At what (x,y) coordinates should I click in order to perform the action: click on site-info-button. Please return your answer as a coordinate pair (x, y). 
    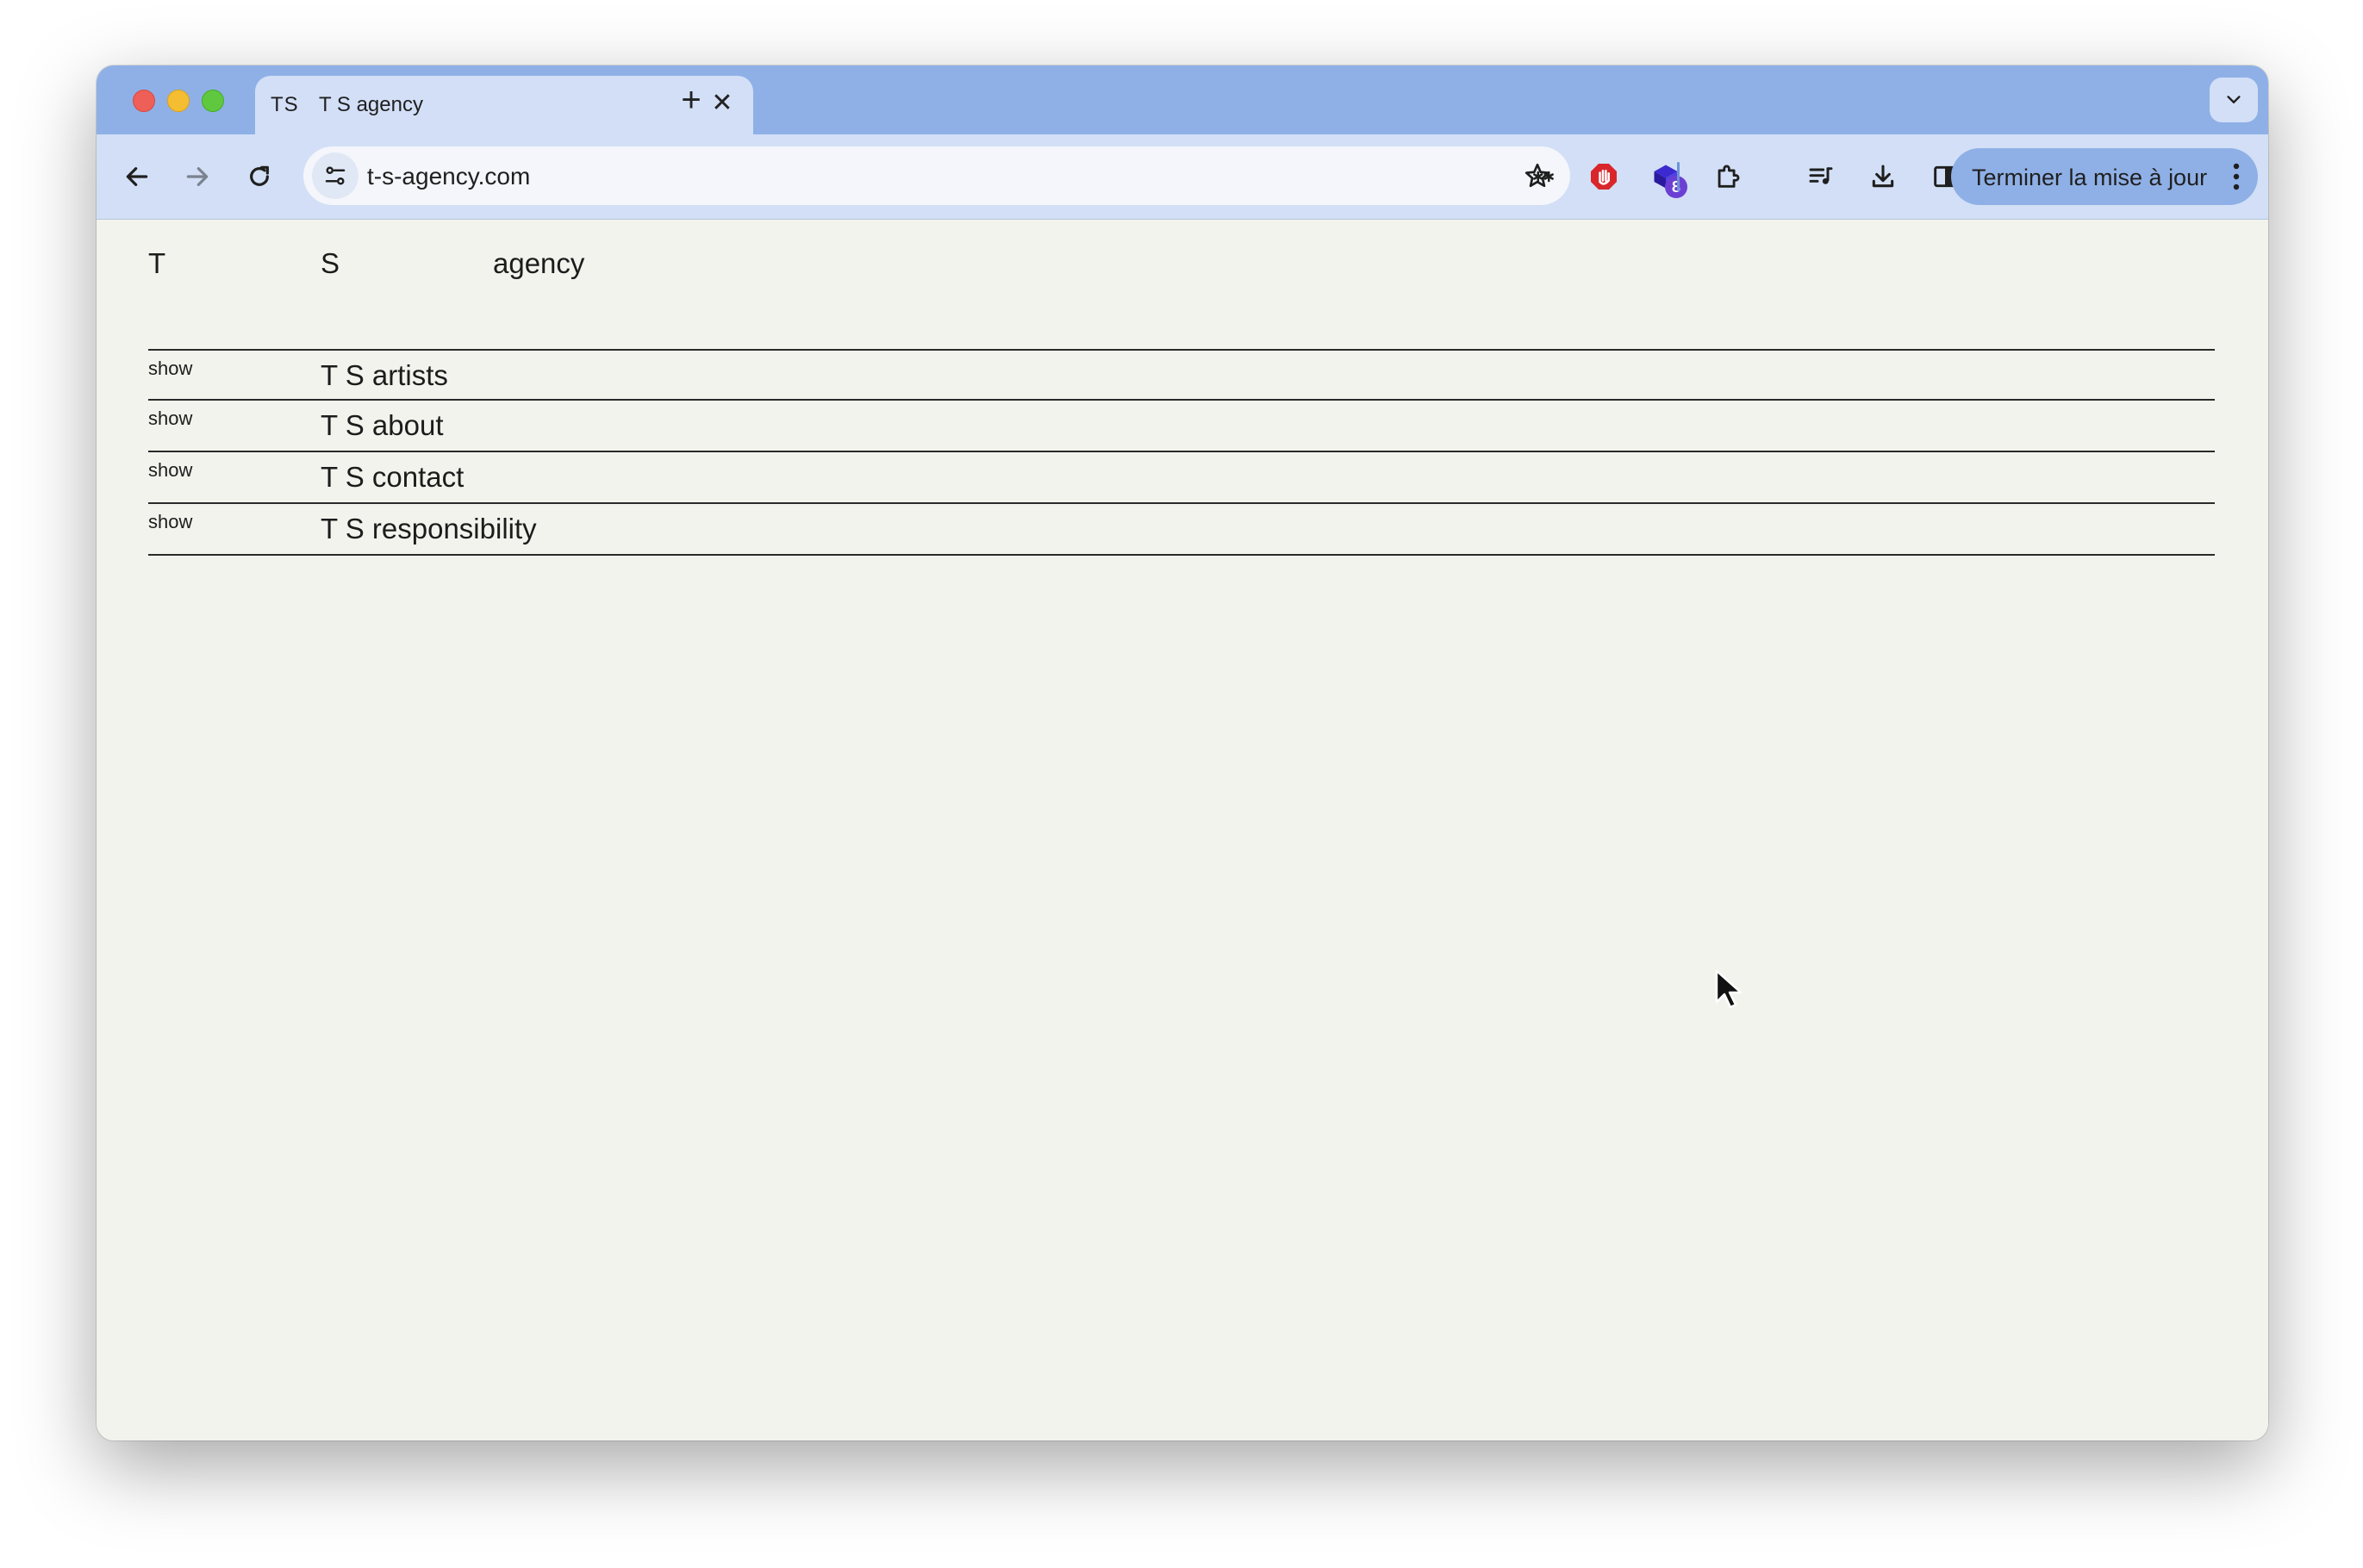
    Looking at the image, I should click on (335, 176).